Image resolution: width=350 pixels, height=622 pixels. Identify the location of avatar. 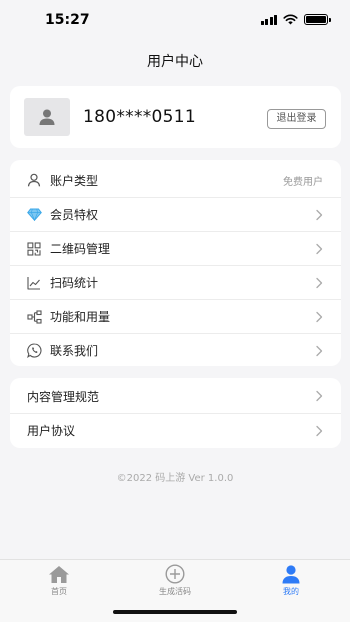
(47, 117).